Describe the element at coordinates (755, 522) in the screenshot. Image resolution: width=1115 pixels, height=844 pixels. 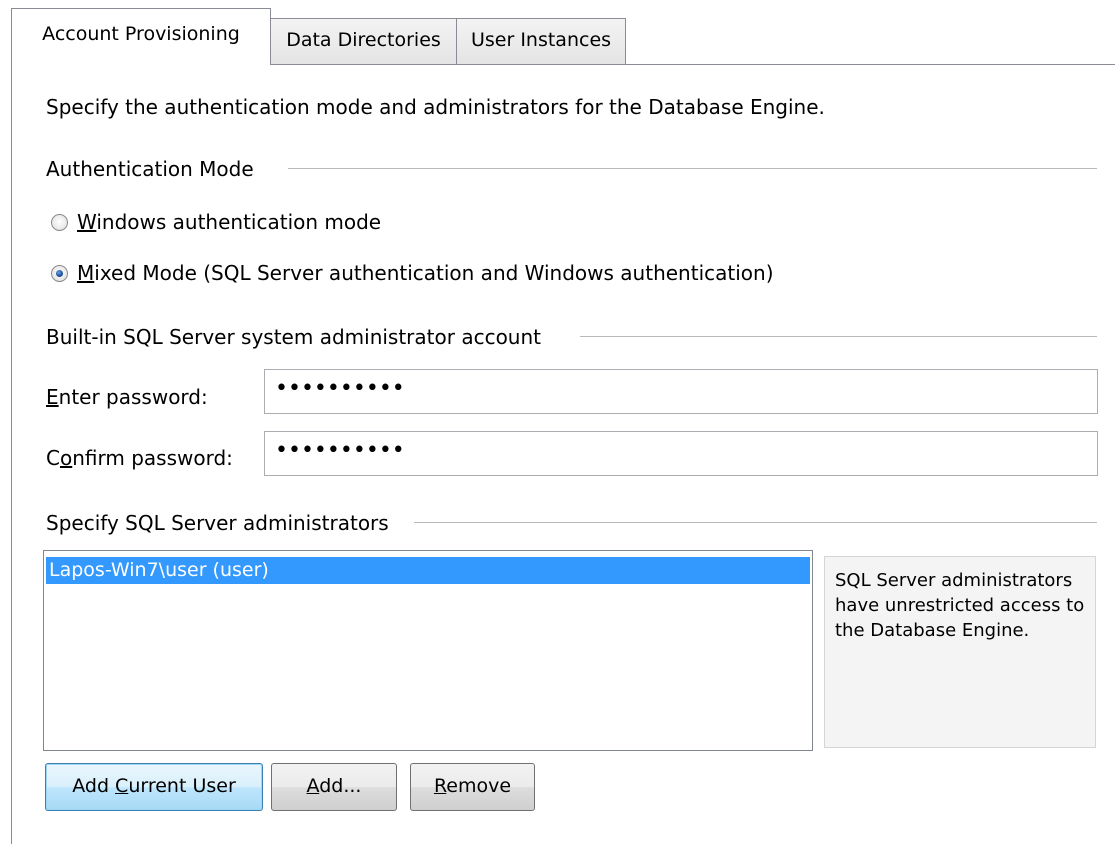
I see `administrators-divider` at that location.